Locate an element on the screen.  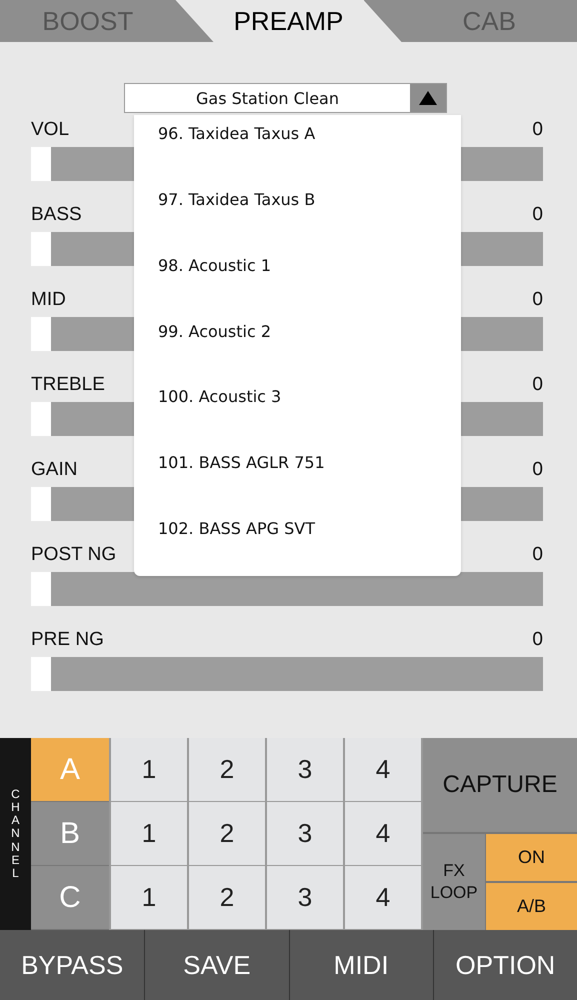
dropdown-item: 97. Taxidea Taxus B is located at coordinates (297, 213).